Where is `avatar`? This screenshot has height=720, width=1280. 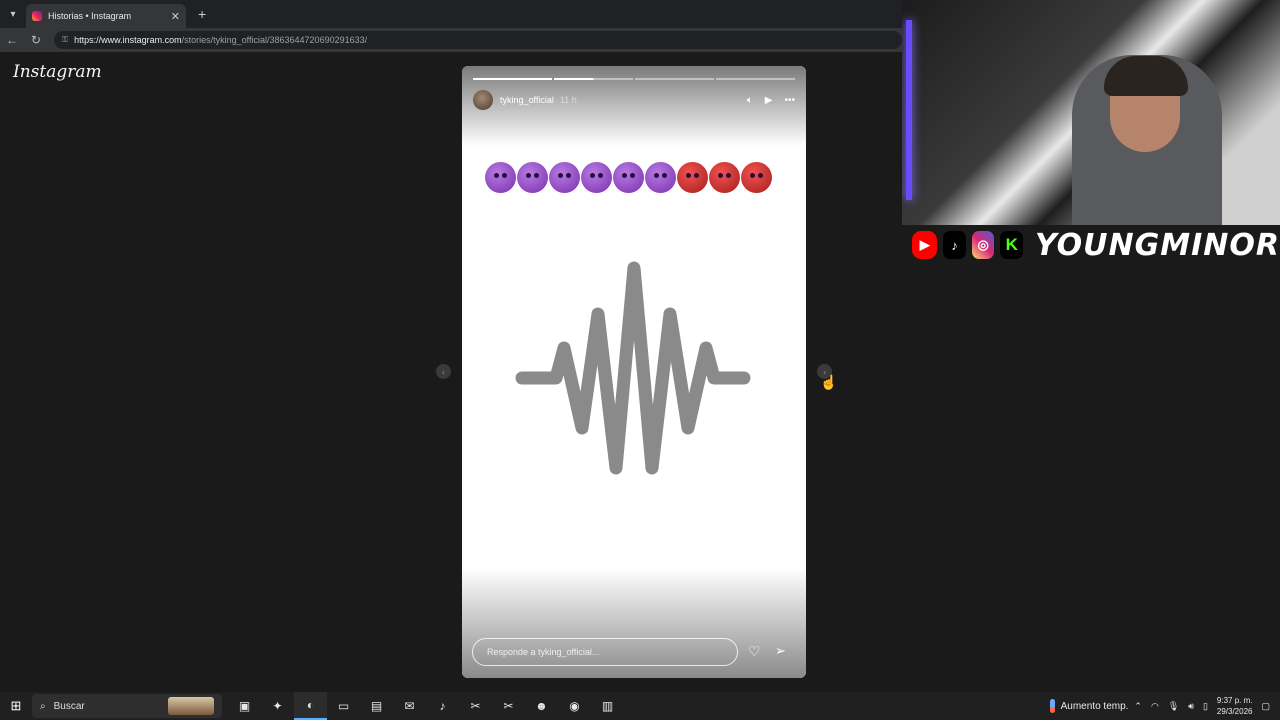 avatar is located at coordinates (483, 100).